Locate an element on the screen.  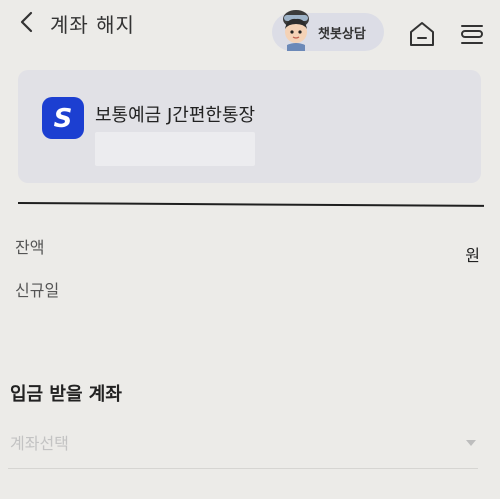
chatbot-button: 챗봇상담 is located at coordinates (328, 30).